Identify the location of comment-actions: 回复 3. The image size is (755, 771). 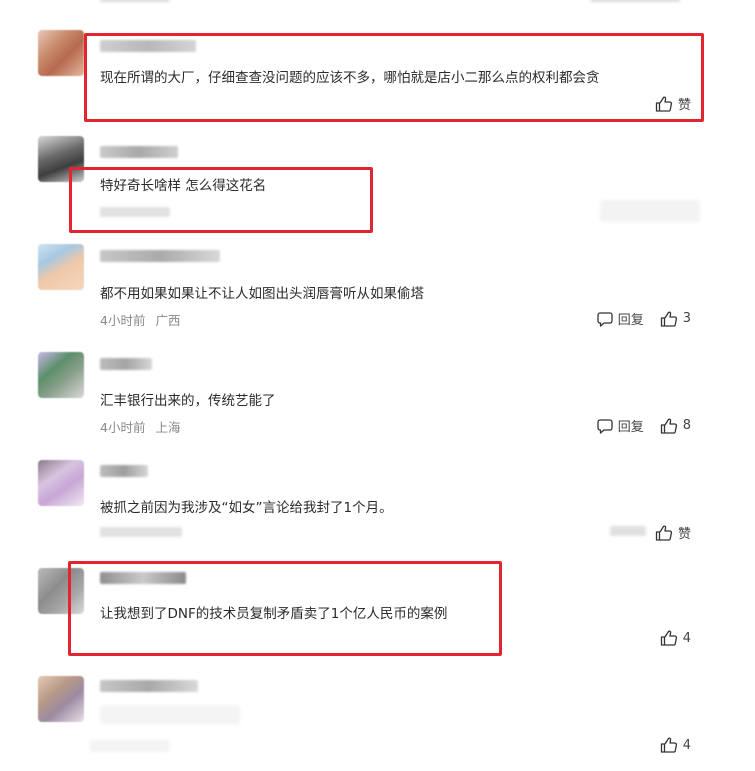
(644, 318).